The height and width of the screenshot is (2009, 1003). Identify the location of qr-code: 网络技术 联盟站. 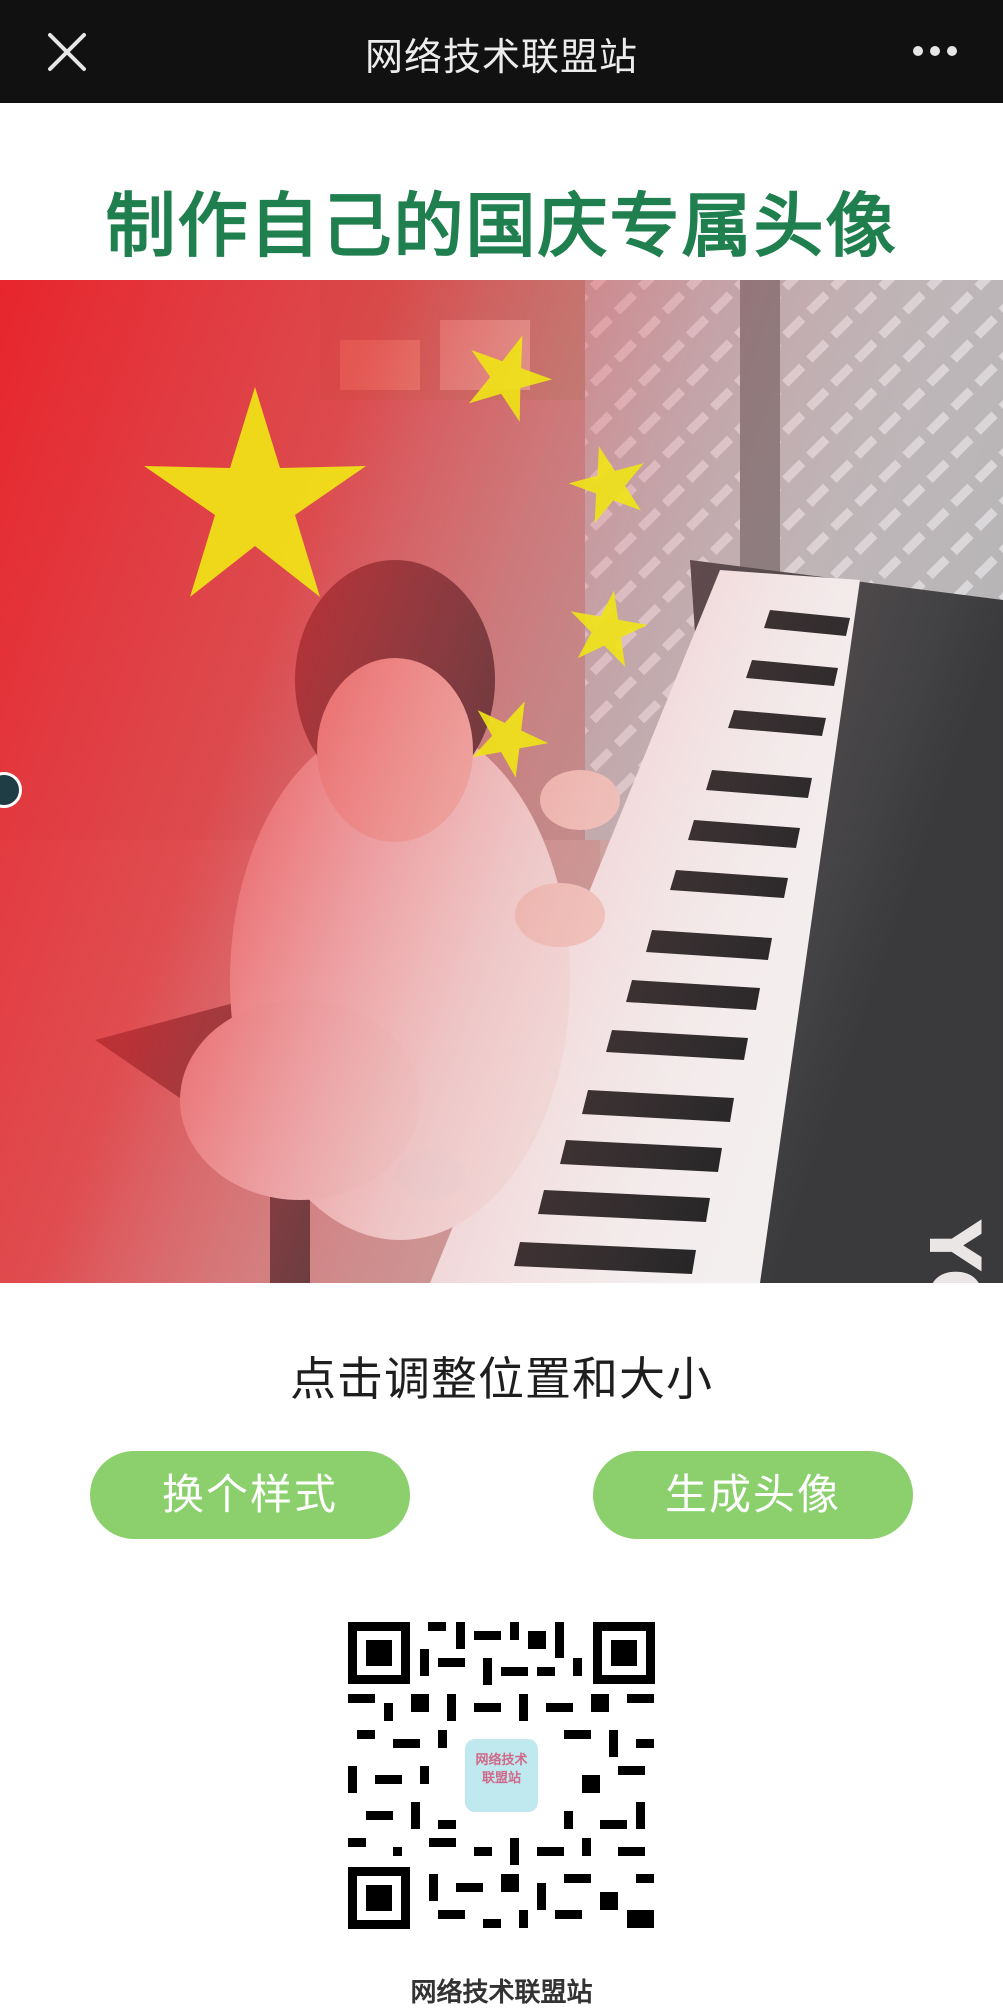
(501, 1775).